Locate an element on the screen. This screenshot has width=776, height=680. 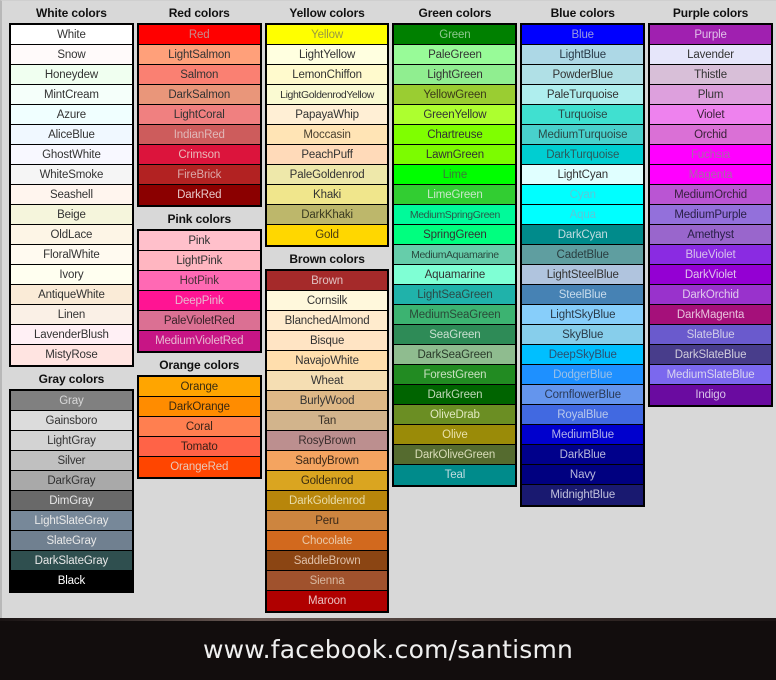
color-swatch: DarkMagenta is located at coordinates (710, 315).